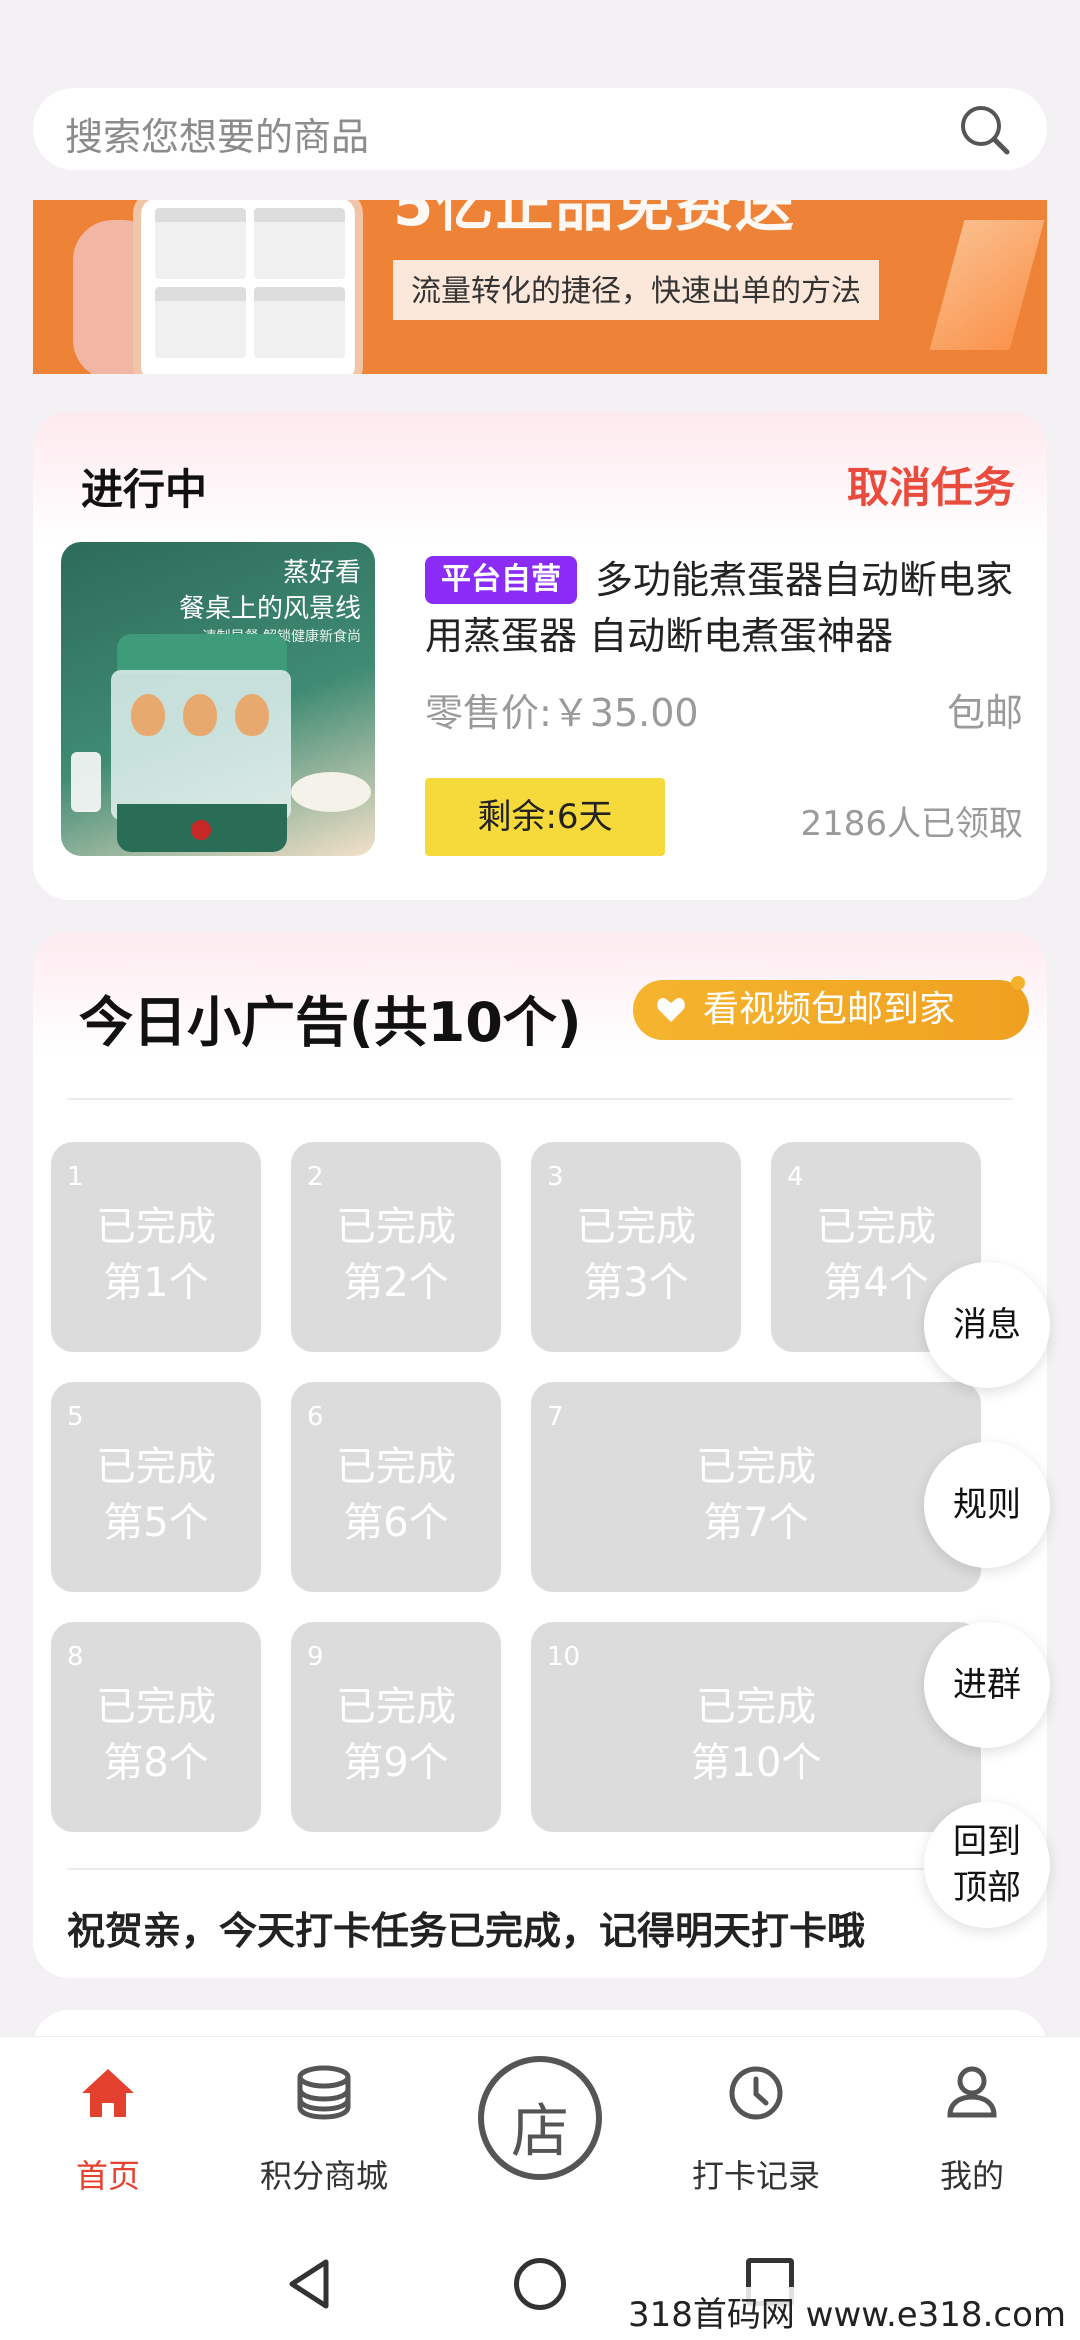  Describe the element at coordinates (396, 1727) in the screenshot. I see `ad-tile-9: 9 已完成 第9个` at that location.